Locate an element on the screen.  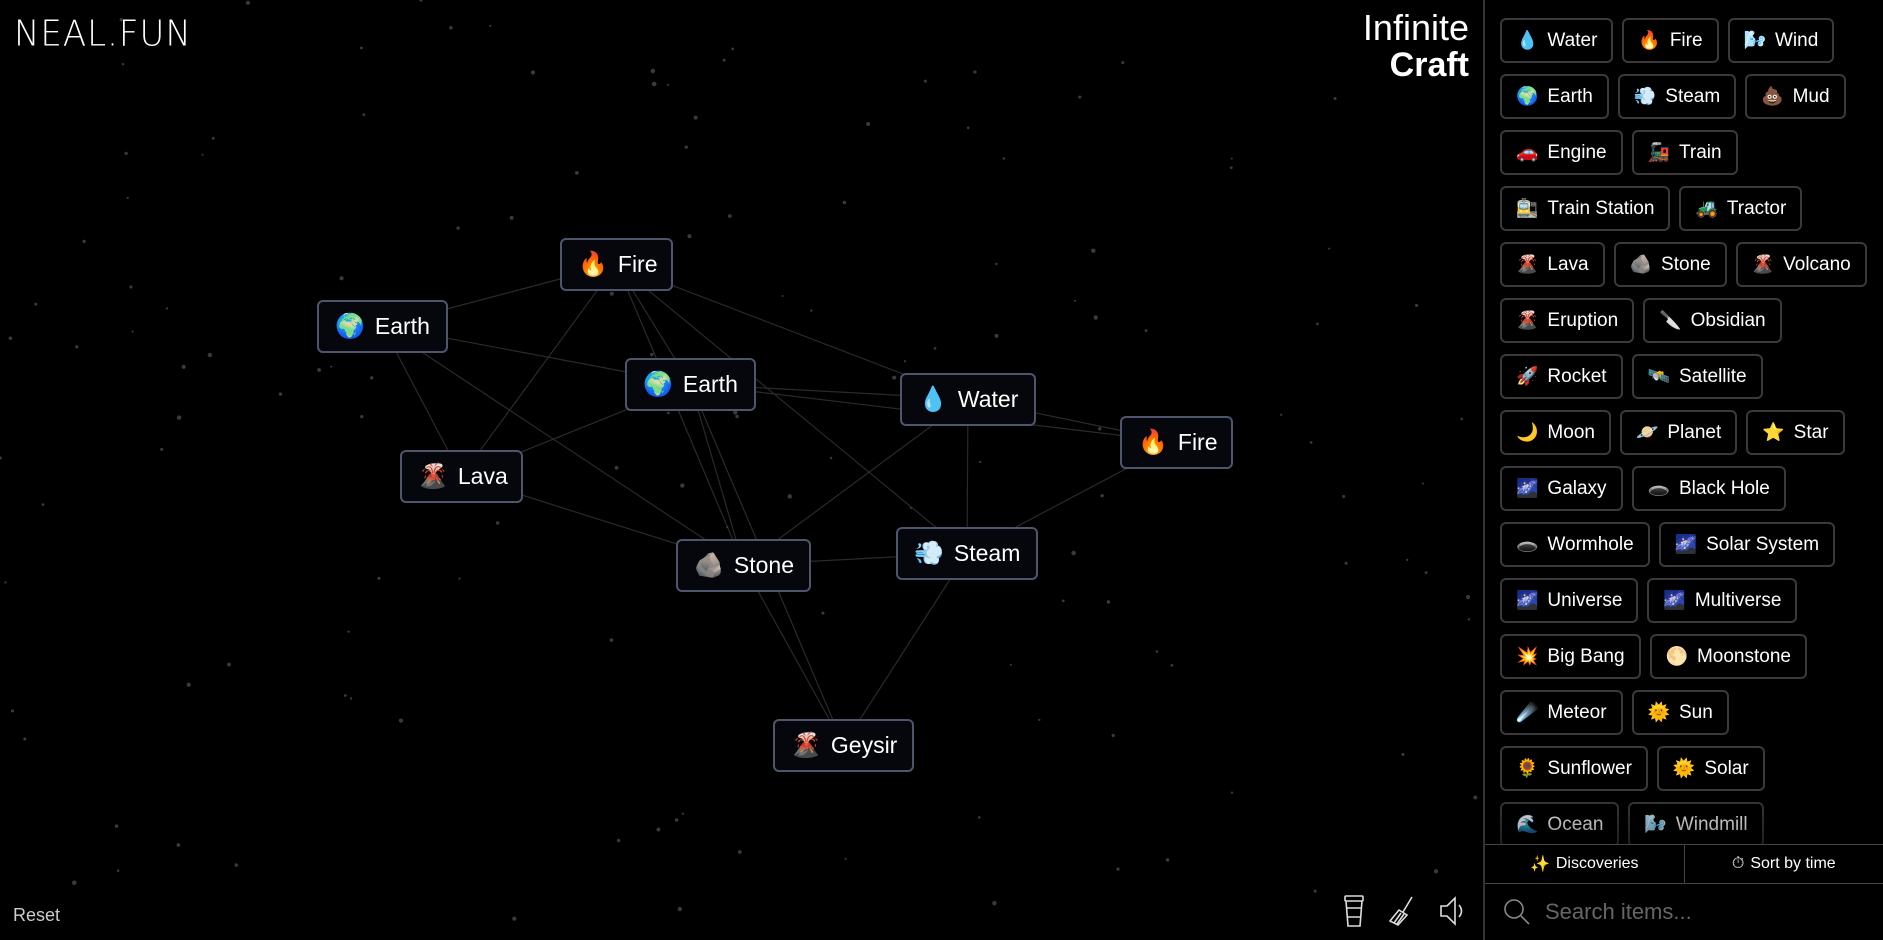
sidebar-item-multiverse: 🌌 Multiverse is located at coordinates (1722, 600).